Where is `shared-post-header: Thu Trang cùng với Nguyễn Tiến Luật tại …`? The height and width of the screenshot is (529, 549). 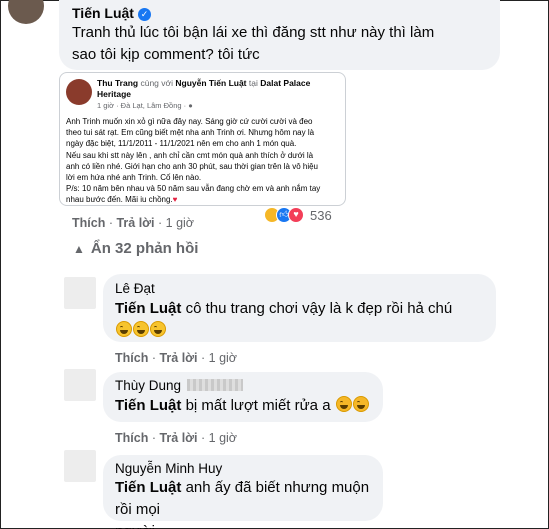
shared-post-header: Thu Trang cùng với Nguyễn Tiến Luật tại … is located at coordinates (219, 89).